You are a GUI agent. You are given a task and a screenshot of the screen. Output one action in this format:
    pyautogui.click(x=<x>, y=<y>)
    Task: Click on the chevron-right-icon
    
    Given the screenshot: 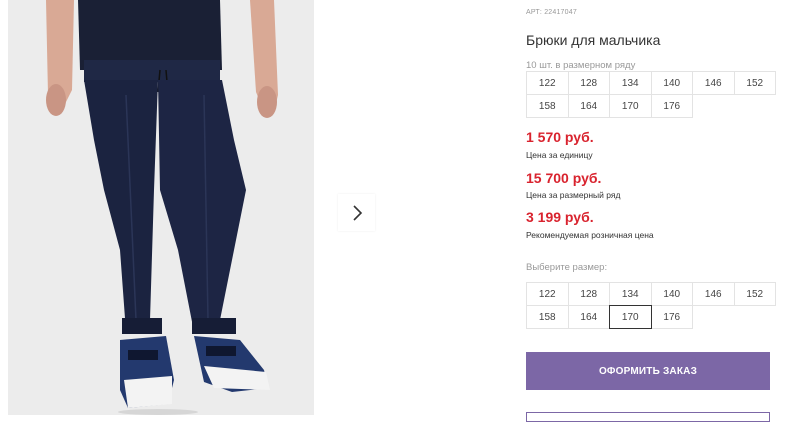 What is the action you would take?
    pyautogui.click(x=357, y=212)
    